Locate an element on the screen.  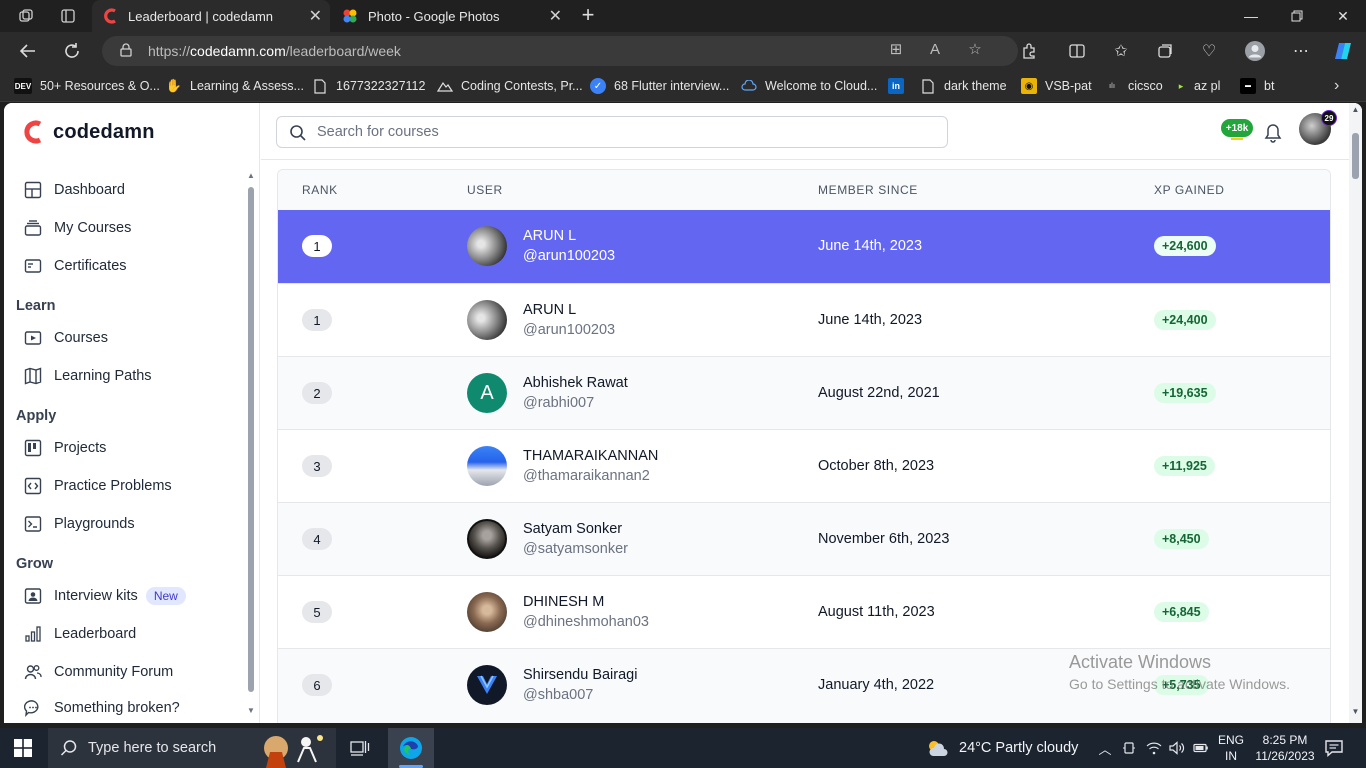
sidebar-item-courses: Courses is located at coordinates (66, 338).